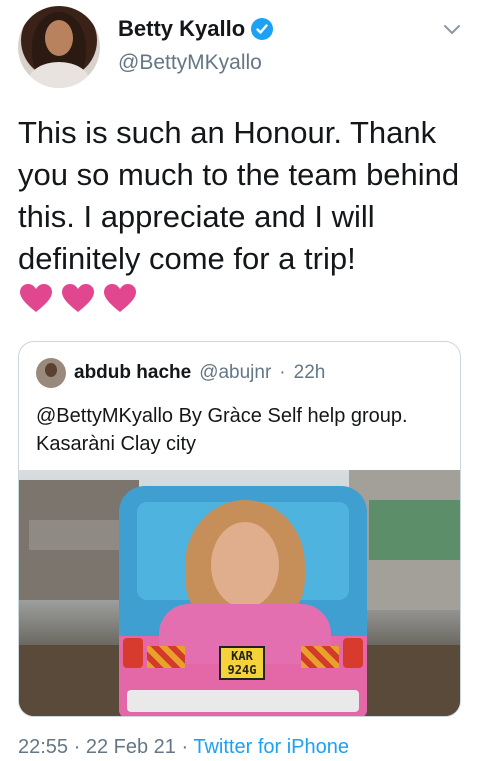 The height and width of the screenshot is (761, 480). Describe the element at coordinates (245, 565) in the screenshot. I see `mural-face` at that location.